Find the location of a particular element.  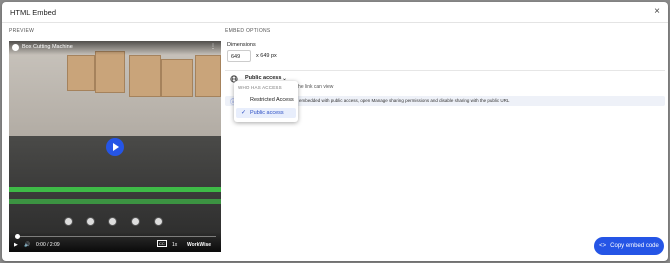

check-icon: ✓ is located at coordinates (244, 113).